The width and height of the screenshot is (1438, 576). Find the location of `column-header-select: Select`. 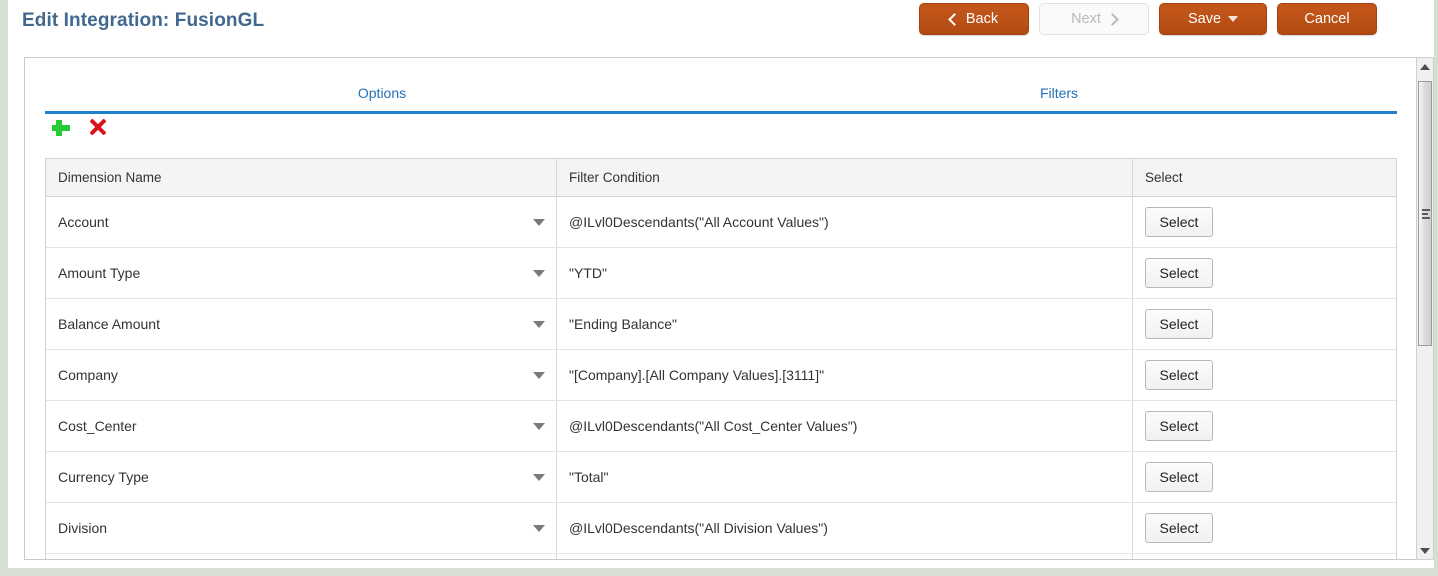

column-header-select: Select is located at coordinates (1164, 177).